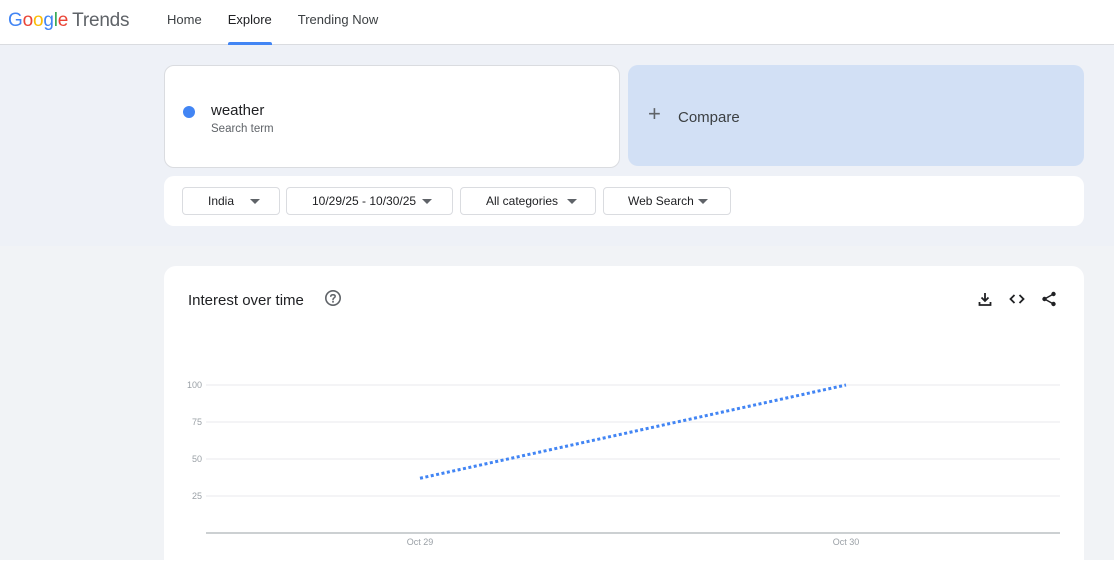  What do you see at coordinates (846, 542) in the screenshot?
I see `x-tick-label: Oct 30` at bounding box center [846, 542].